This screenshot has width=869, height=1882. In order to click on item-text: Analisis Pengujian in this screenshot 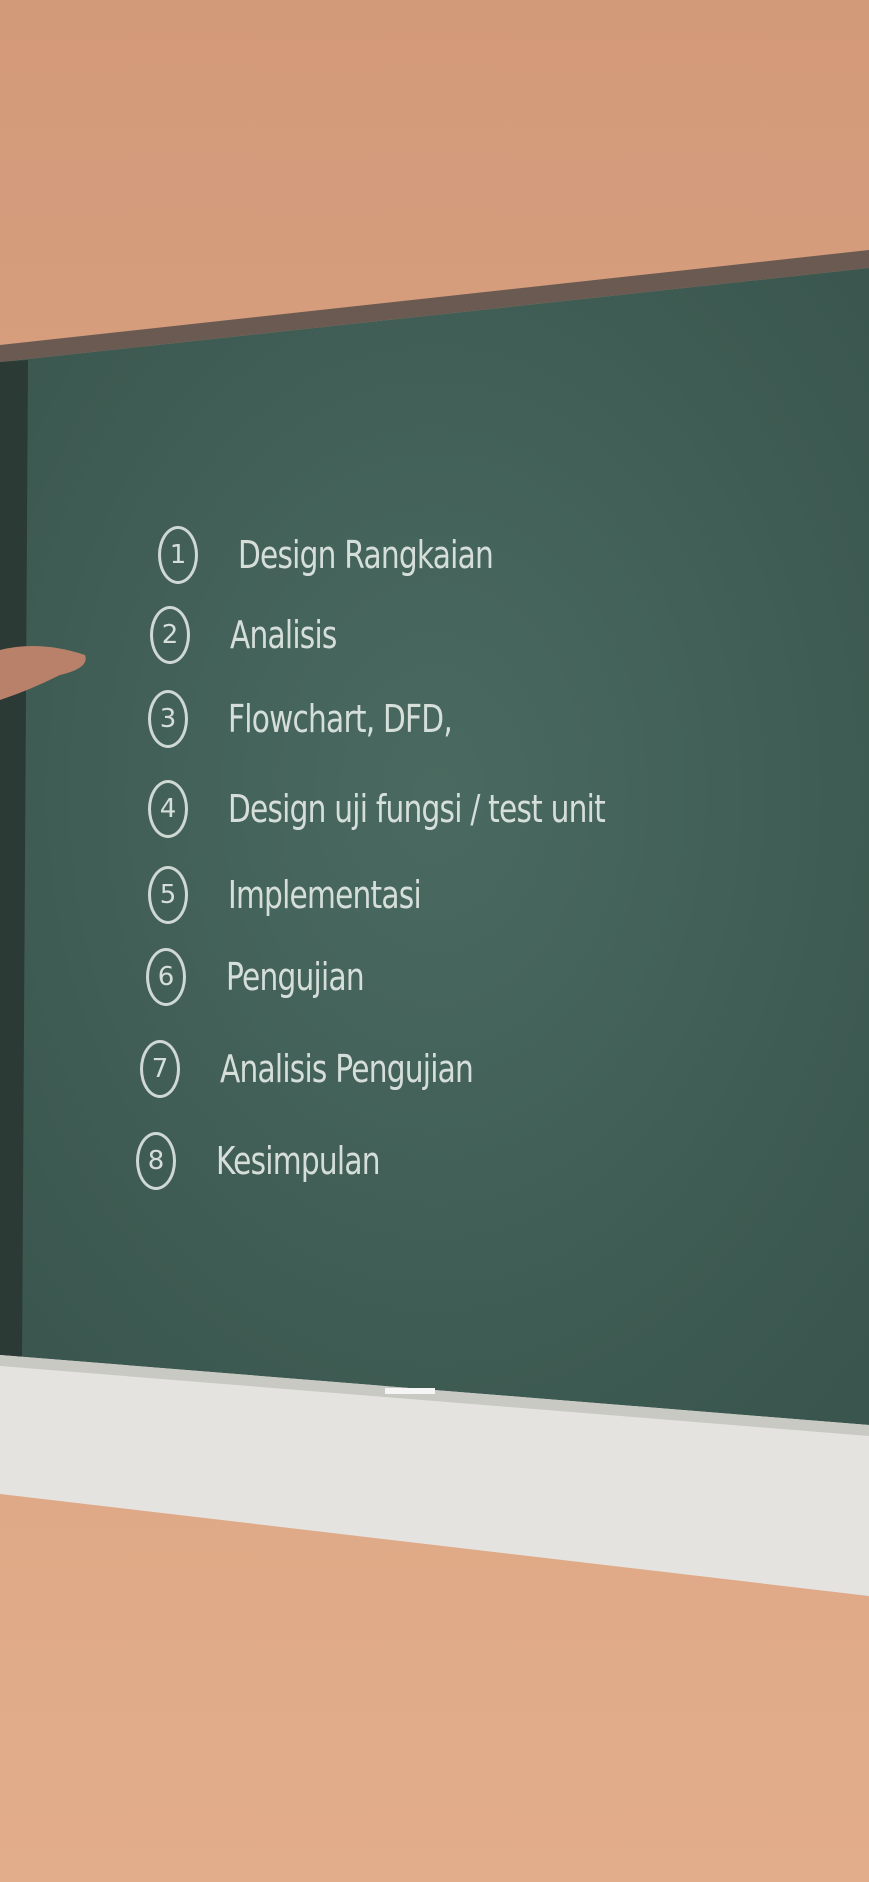, I will do `click(347, 1069)`.